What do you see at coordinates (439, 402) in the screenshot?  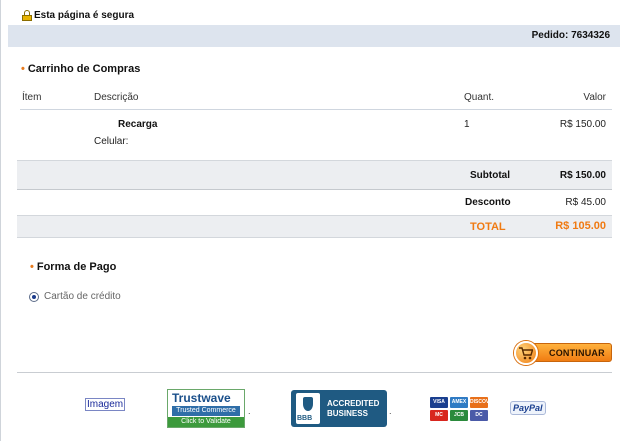 I see `card-visa-icon: VISA` at bounding box center [439, 402].